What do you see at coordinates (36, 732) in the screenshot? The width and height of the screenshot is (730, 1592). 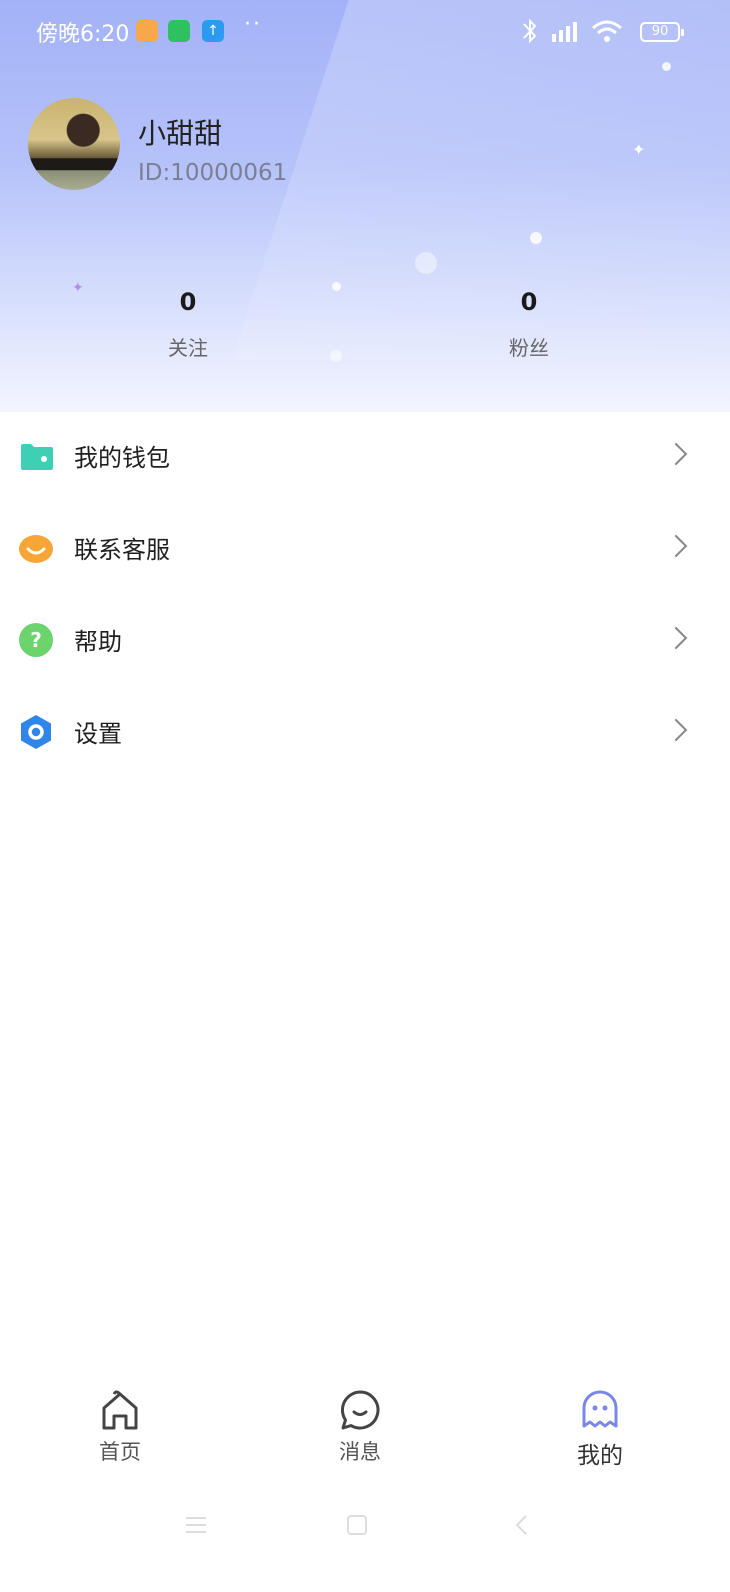 I see `settings-icon` at bounding box center [36, 732].